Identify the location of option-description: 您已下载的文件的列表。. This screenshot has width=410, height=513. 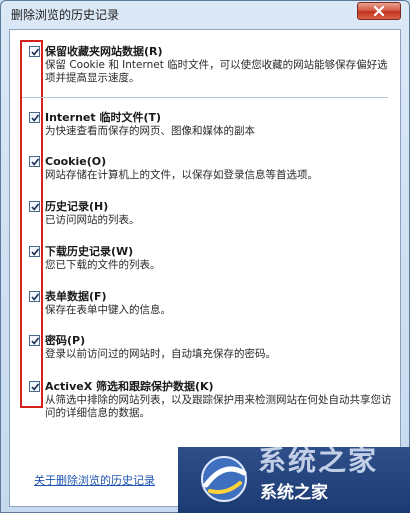
(103, 265).